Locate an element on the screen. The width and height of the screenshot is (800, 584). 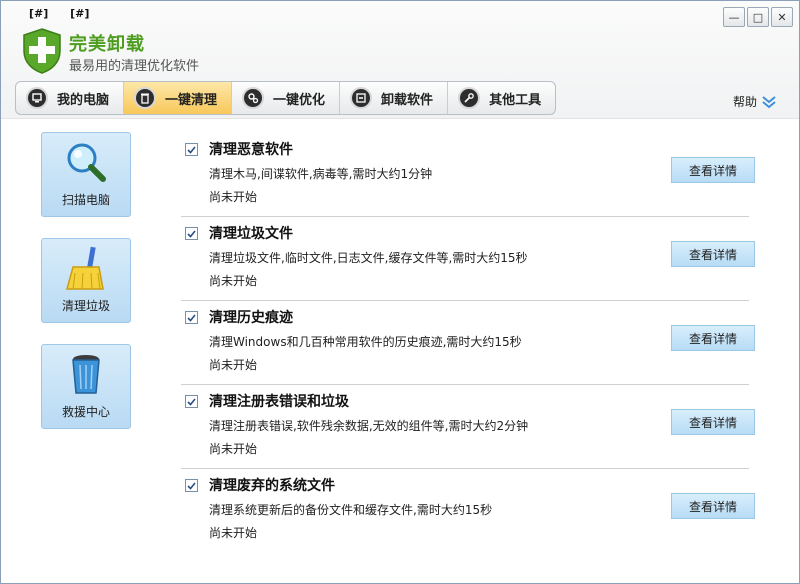
side-label: 清理垃圾 is located at coordinates (85, 306).